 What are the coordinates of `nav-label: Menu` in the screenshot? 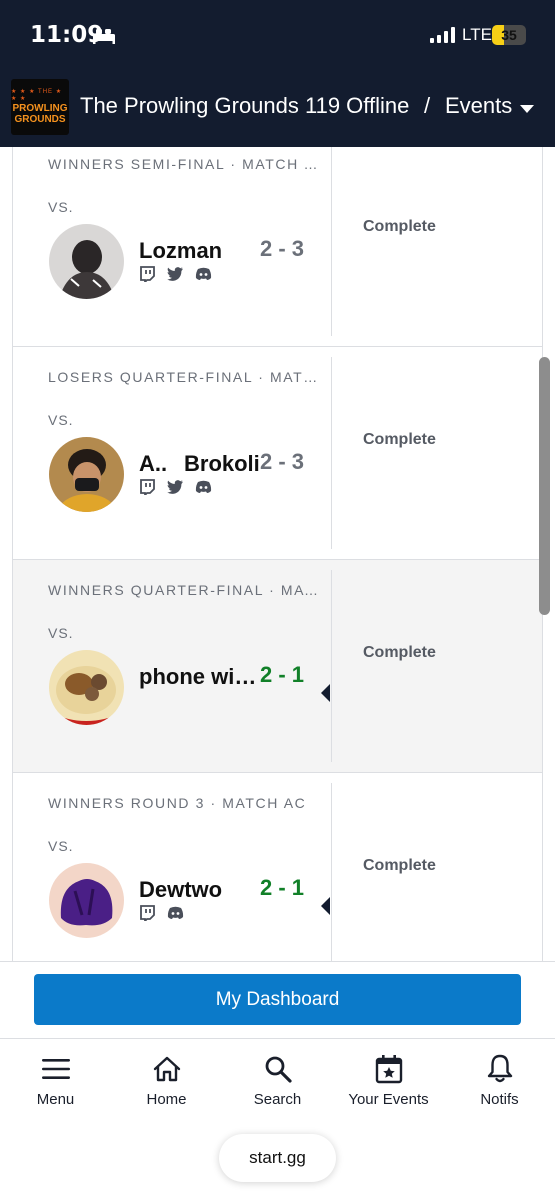 It's located at (55, 1099).